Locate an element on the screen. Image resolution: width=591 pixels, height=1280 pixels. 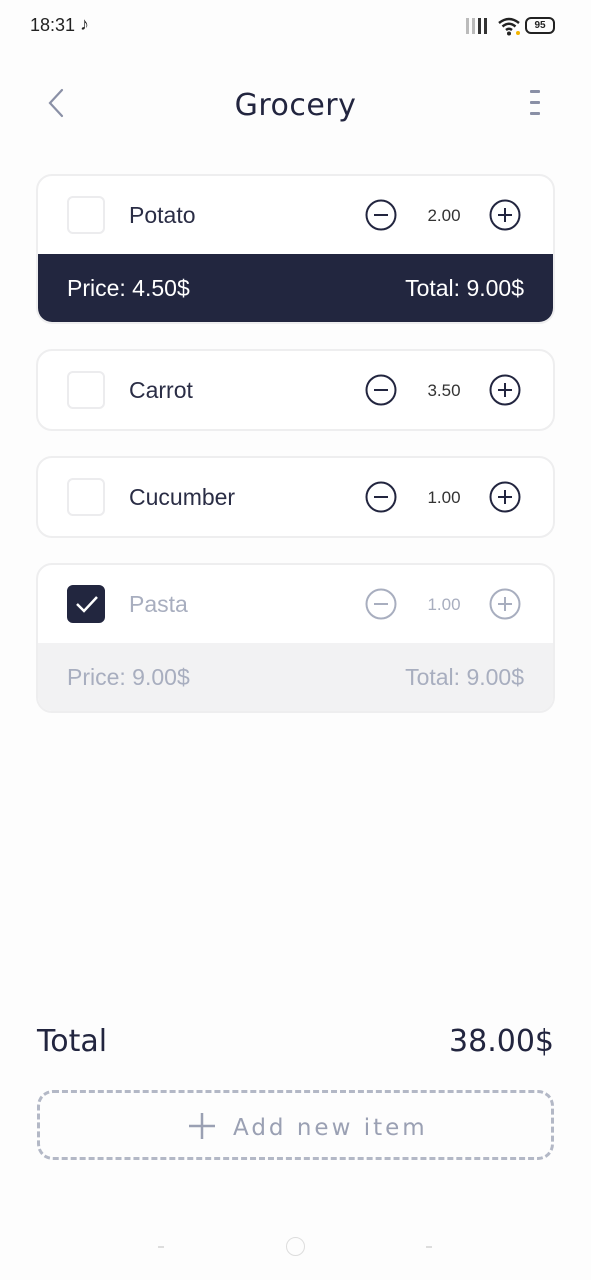
checkmark-icon is located at coordinates (87, 604).